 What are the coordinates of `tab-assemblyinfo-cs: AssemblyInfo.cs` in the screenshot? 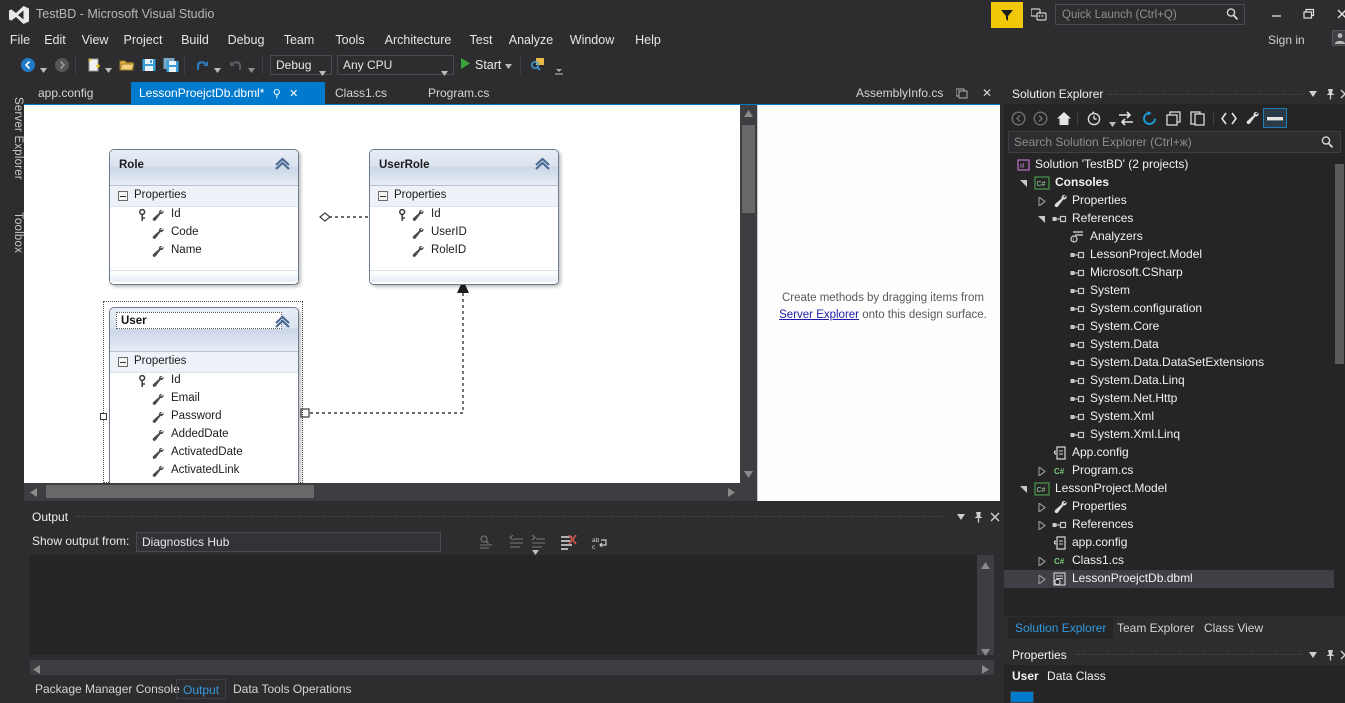 It's located at (899, 93).